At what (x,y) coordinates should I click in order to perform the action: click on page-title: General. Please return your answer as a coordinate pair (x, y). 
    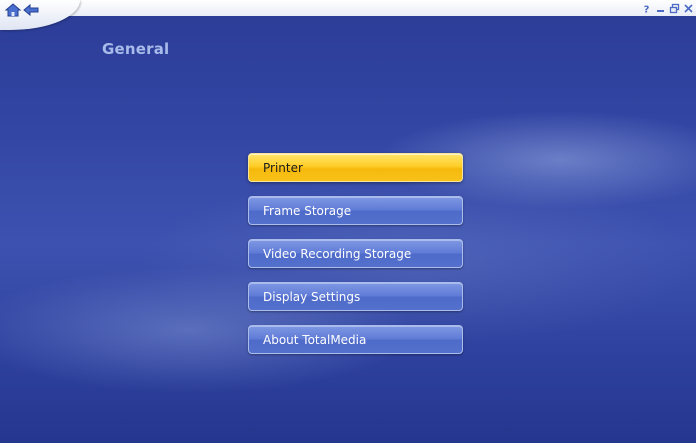
    Looking at the image, I should click on (136, 49).